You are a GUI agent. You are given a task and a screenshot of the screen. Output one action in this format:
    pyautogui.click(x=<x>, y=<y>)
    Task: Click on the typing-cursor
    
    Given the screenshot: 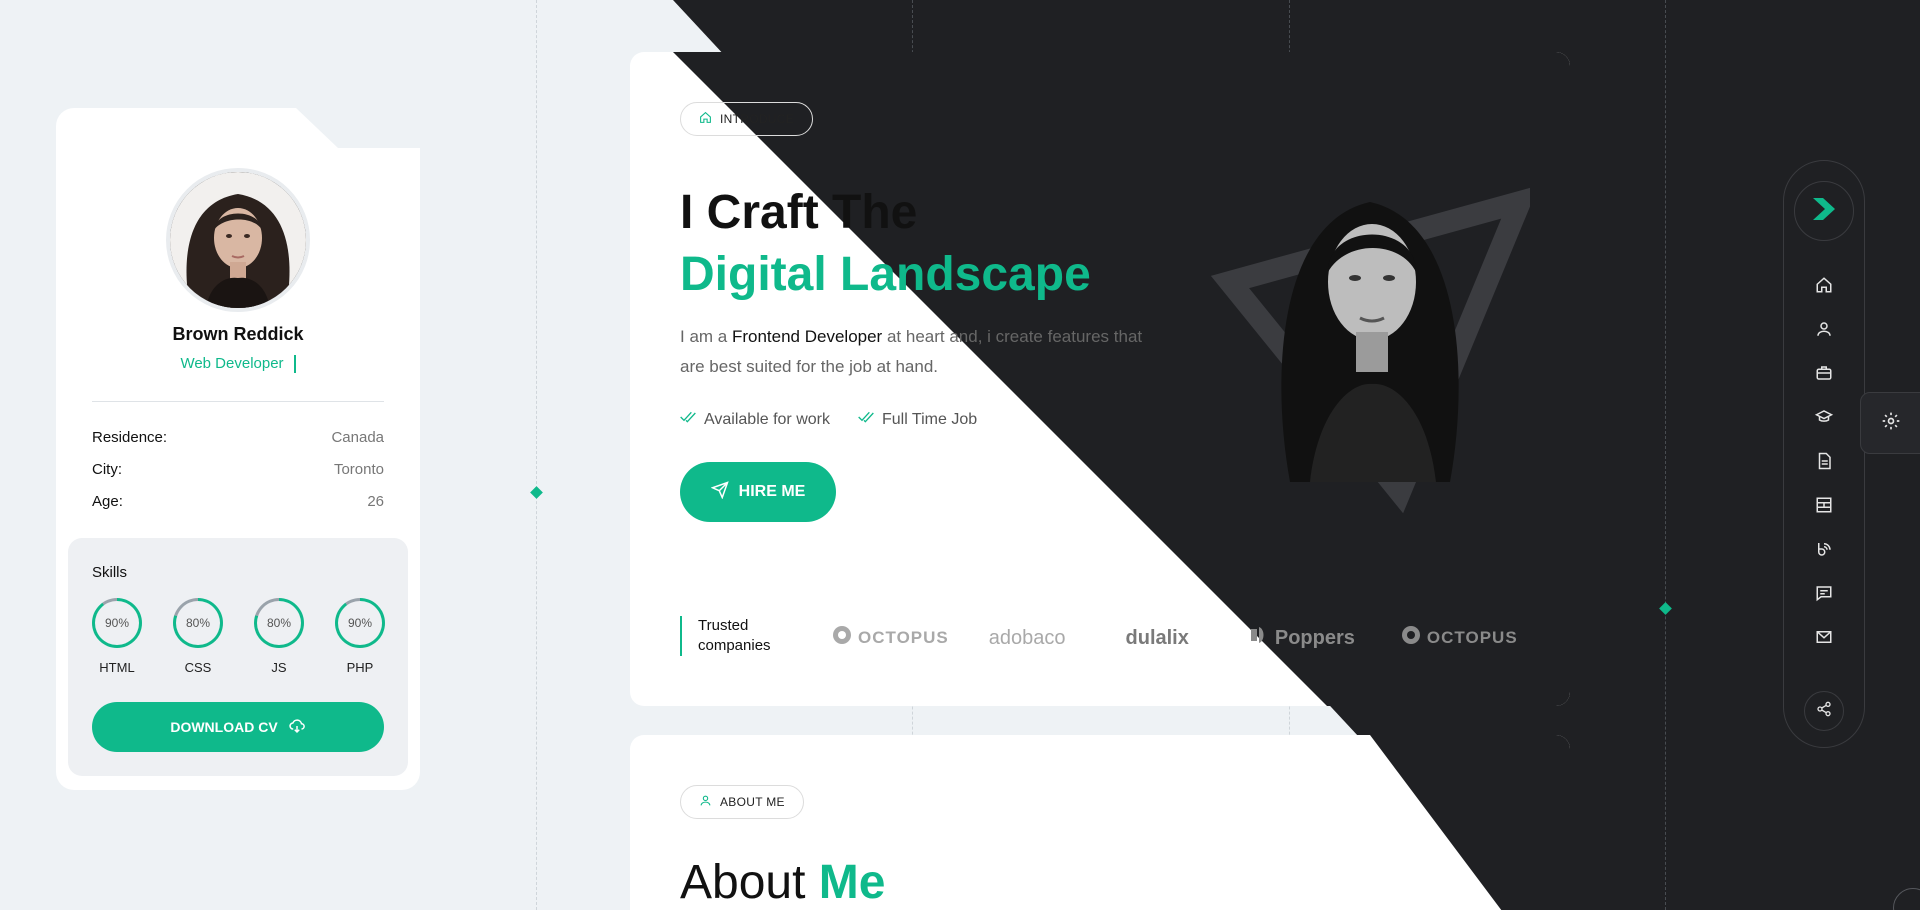 What is the action you would take?
    pyautogui.click(x=294, y=364)
    